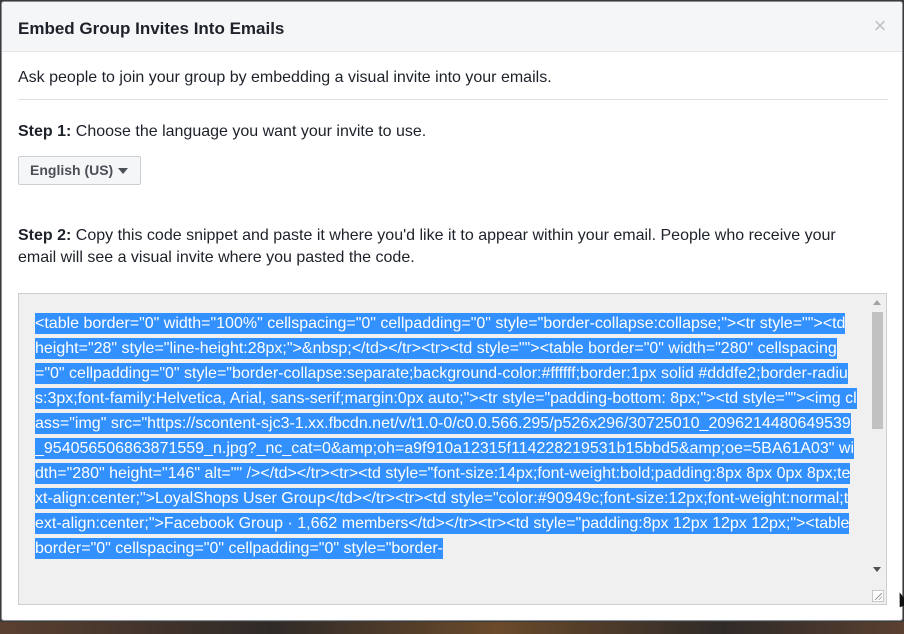  What do you see at coordinates (452, 628) in the screenshot?
I see `page-background` at bounding box center [452, 628].